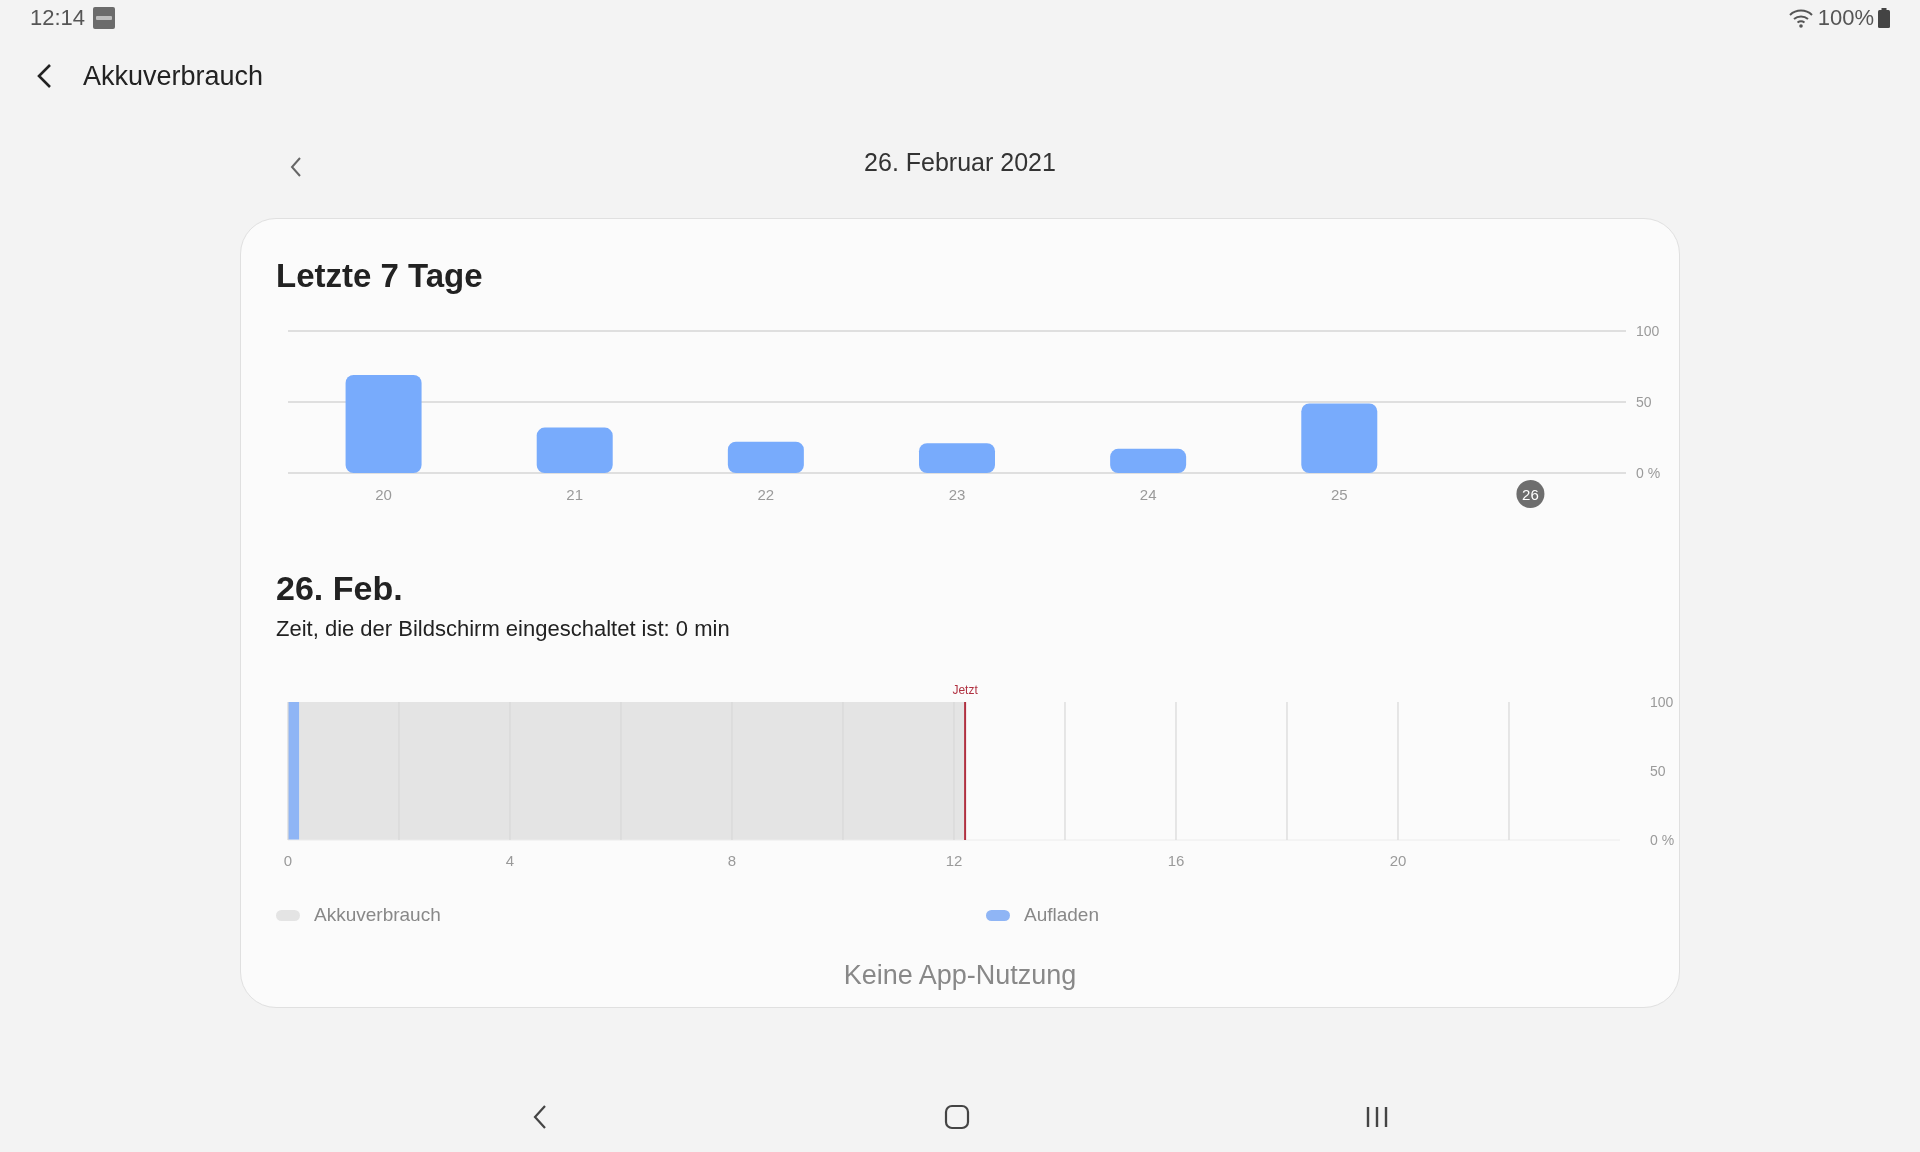 The image size is (1920, 1152). I want to click on x-axis-label: 8, so click(732, 860).